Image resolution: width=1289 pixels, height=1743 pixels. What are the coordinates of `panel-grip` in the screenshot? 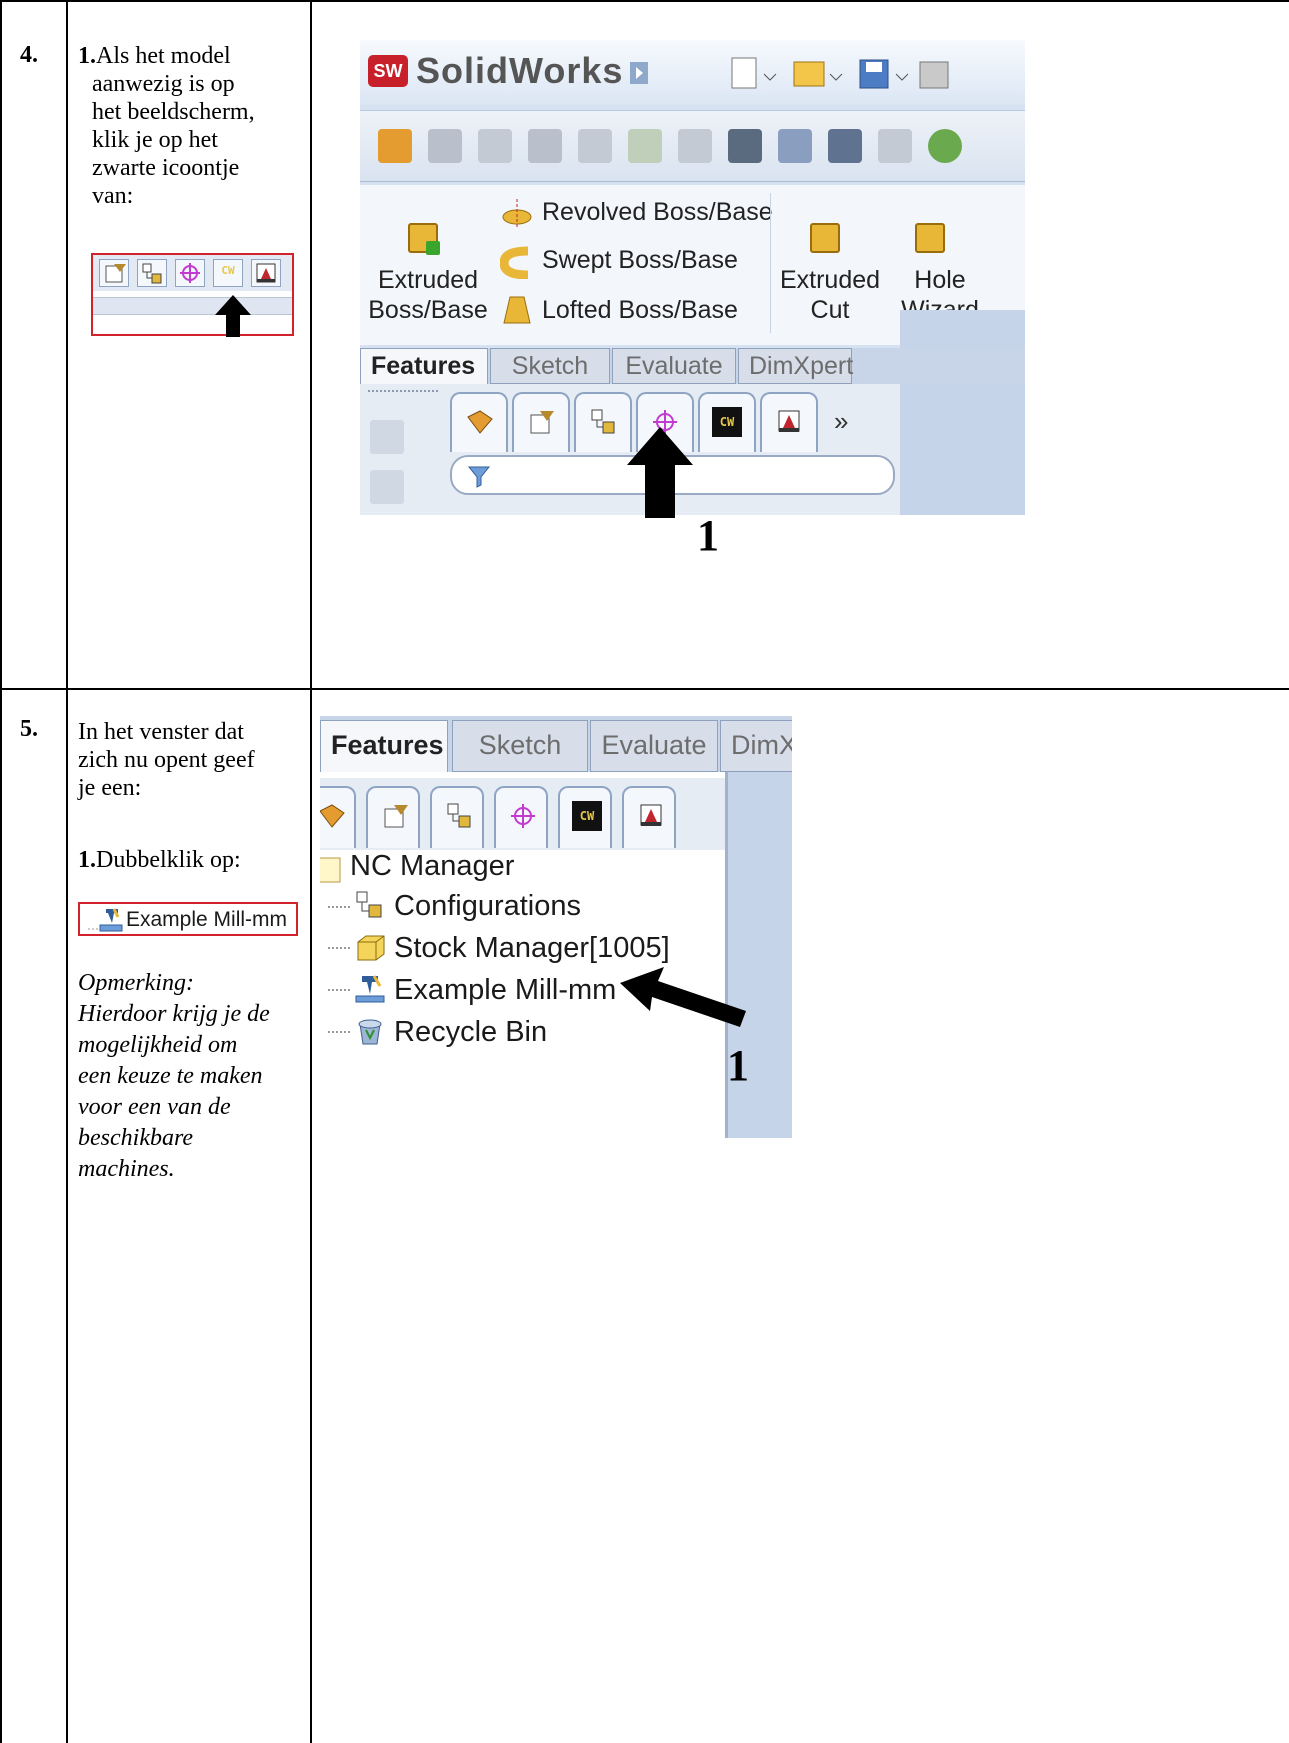 It's located at (403, 393).